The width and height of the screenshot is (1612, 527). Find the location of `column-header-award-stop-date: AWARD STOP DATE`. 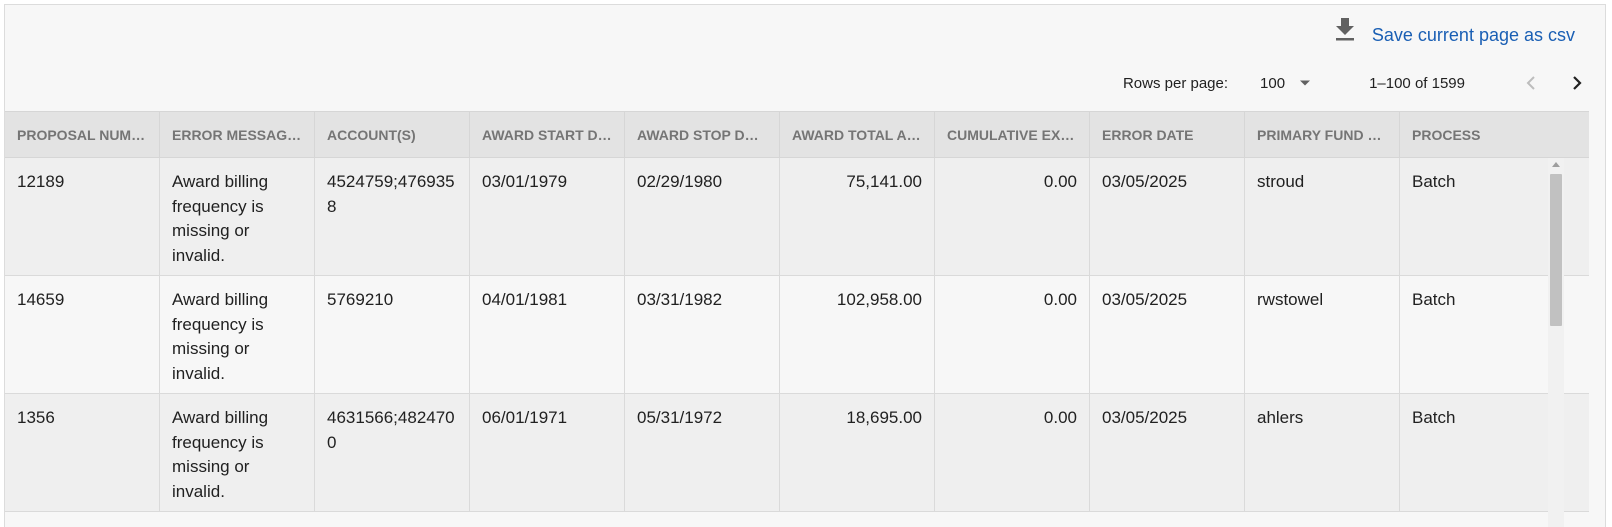

column-header-award-stop-date: AWARD STOP DATE is located at coordinates (702, 135).